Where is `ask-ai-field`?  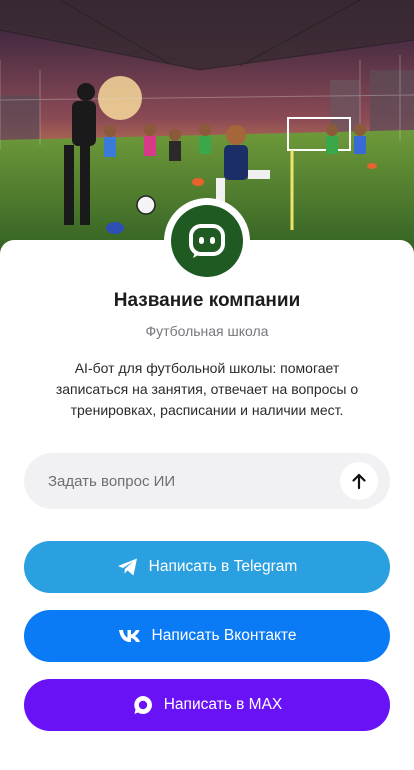
ask-ai-field is located at coordinates (207, 481).